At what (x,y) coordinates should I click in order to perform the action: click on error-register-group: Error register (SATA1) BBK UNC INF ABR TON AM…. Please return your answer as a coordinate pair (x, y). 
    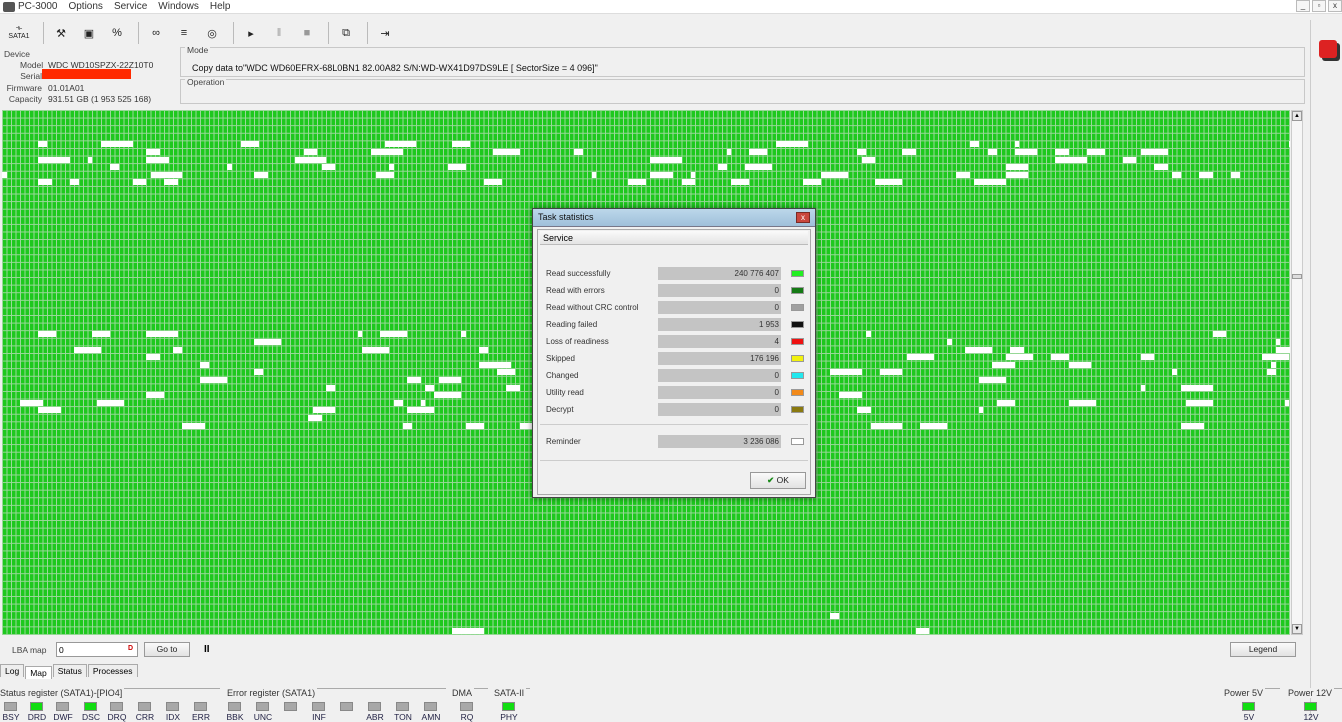
    Looking at the image, I should click on (335, 705).